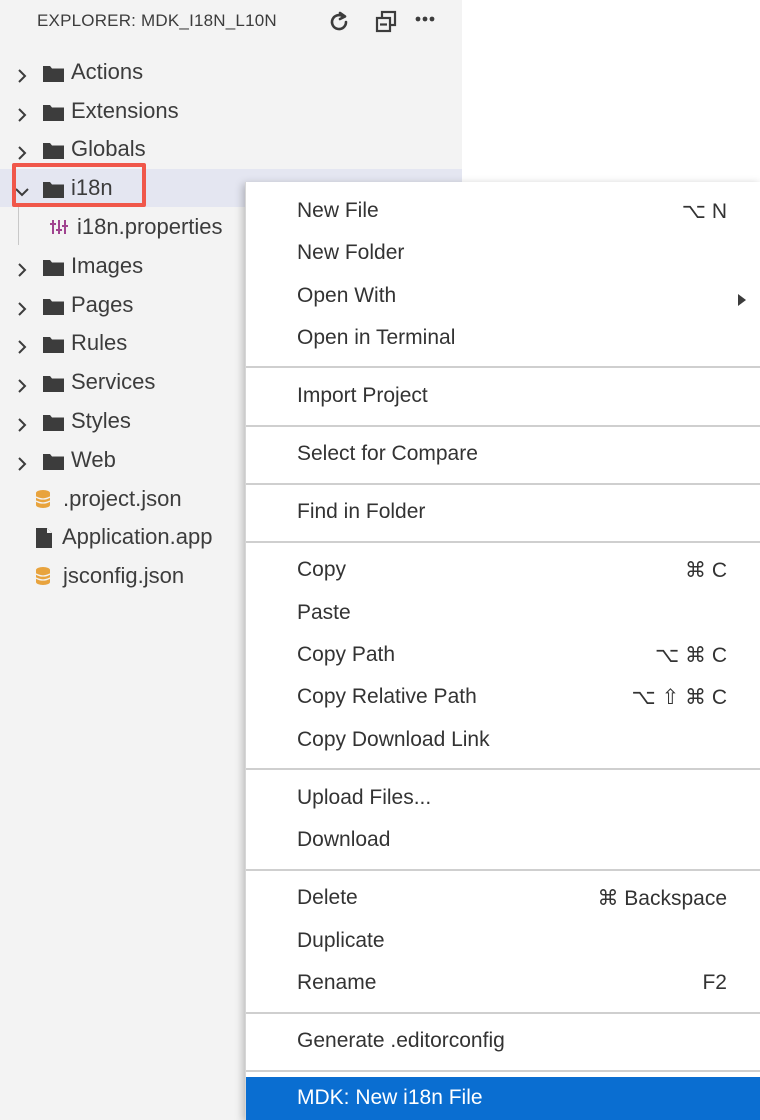  Describe the element at coordinates (122, 498) in the screenshot. I see `tree-label: .project.json` at that location.